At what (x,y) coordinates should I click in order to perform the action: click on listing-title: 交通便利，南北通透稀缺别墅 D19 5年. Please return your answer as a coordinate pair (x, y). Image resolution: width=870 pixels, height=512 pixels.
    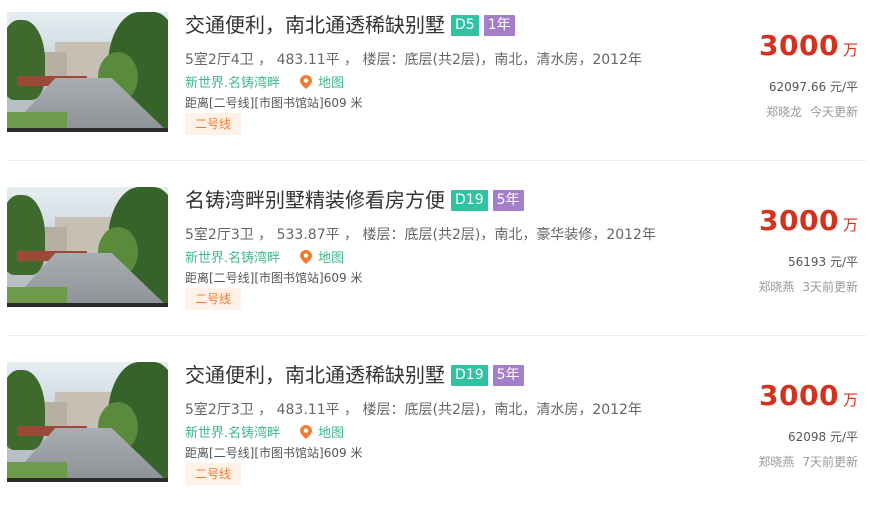
    Looking at the image, I should click on (357, 375).